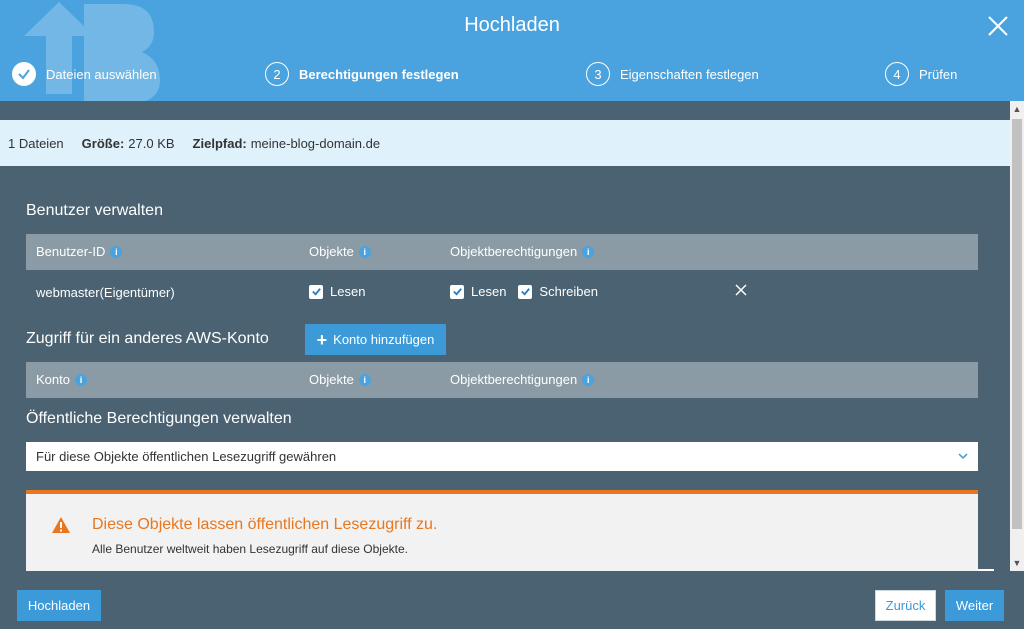 The width and height of the screenshot is (1024, 629). I want to click on step-permissions: 2 Berechtigungen festlegen, so click(362, 74).